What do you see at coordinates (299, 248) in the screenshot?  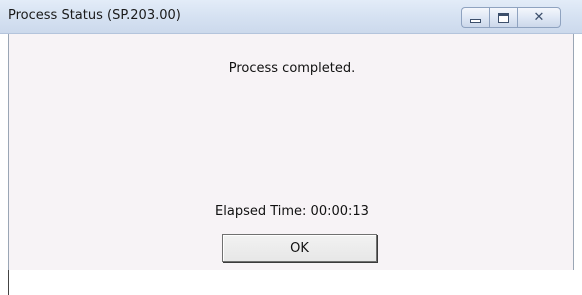 I see `ok-button: OK` at bounding box center [299, 248].